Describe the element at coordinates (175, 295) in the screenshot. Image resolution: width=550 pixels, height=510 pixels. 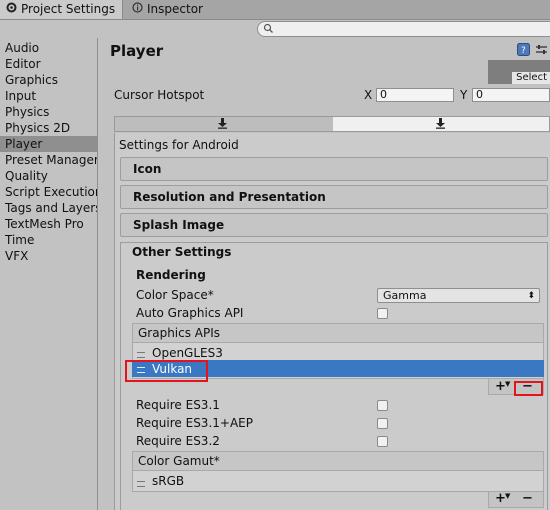
I see `color-space-label: Color Space*` at that location.